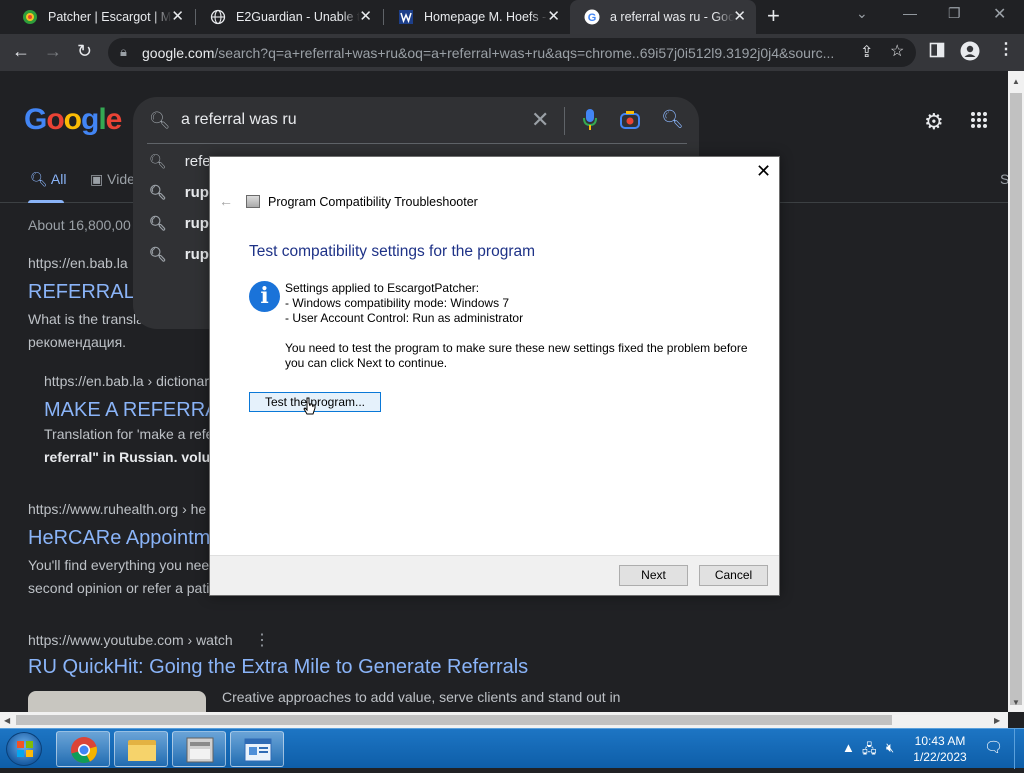 The width and height of the screenshot is (1024, 773). What do you see at coordinates (993, 747) in the screenshot?
I see `action-center-icon: 🗨︎` at bounding box center [993, 747].